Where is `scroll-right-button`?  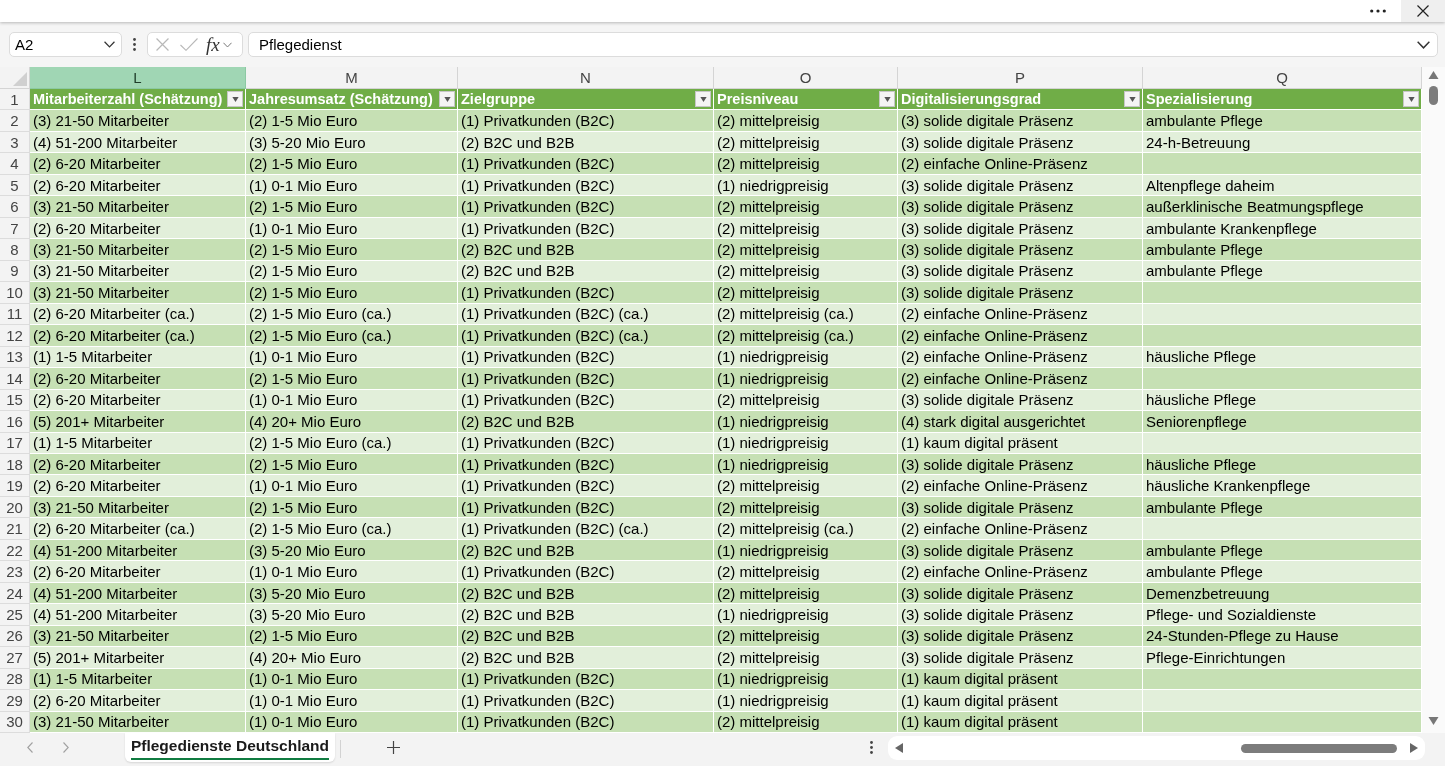
scroll-right-button is located at coordinates (1414, 748).